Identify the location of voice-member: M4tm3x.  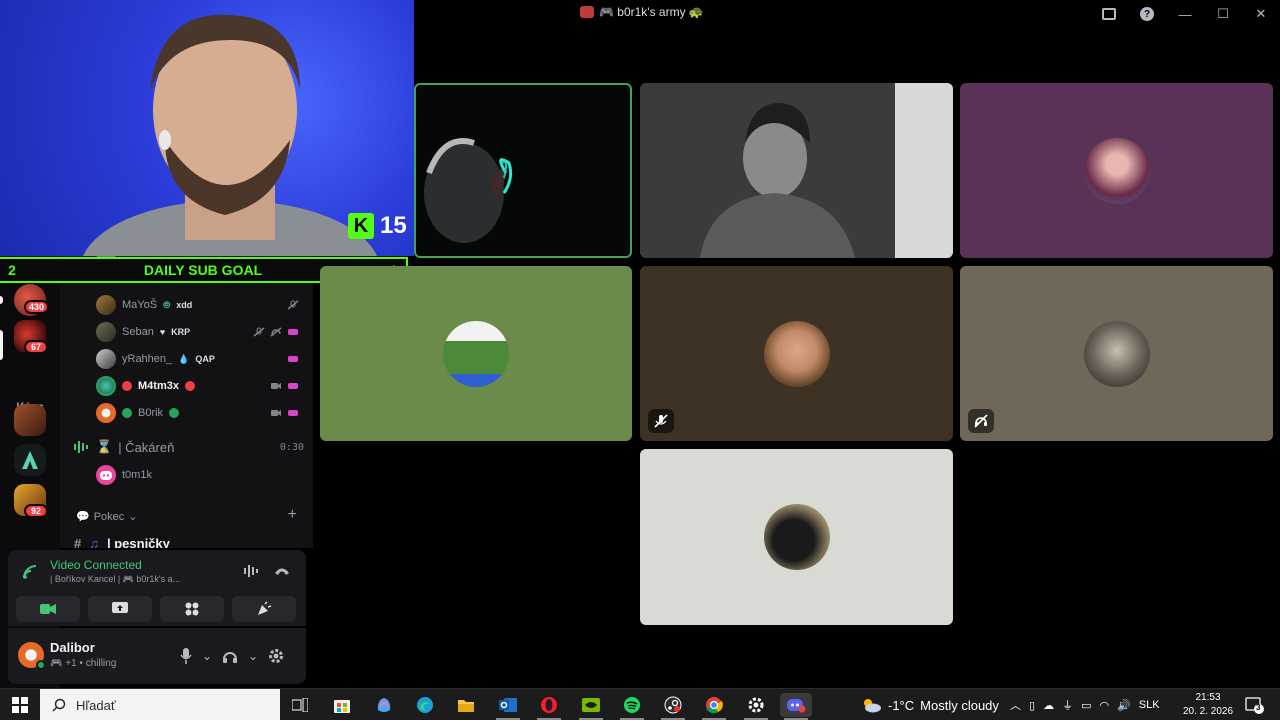
(145, 386).